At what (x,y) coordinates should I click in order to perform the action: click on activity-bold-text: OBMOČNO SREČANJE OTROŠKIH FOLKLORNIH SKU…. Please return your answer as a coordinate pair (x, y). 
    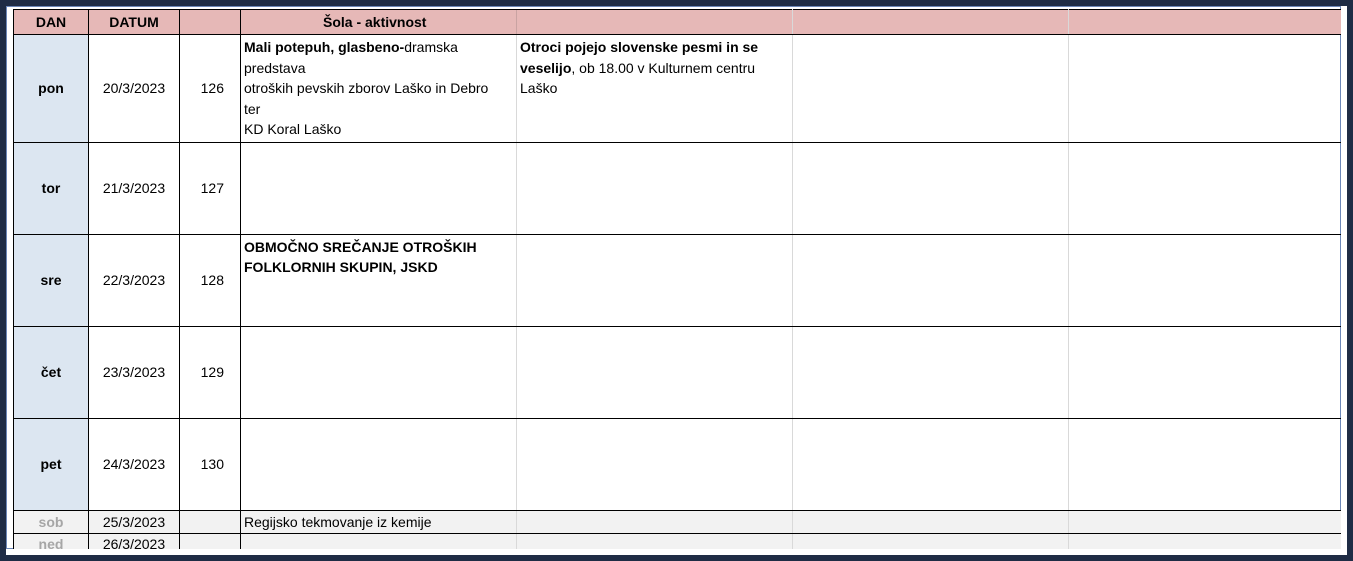
    Looking at the image, I should click on (360, 257).